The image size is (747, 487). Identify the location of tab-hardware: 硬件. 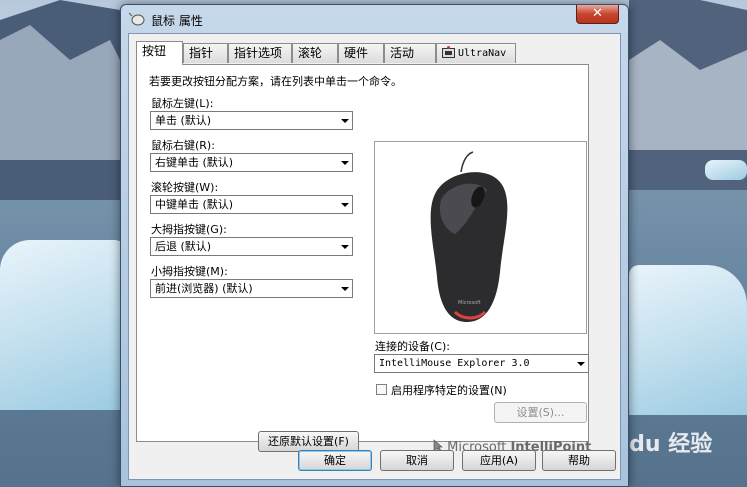
(361, 53).